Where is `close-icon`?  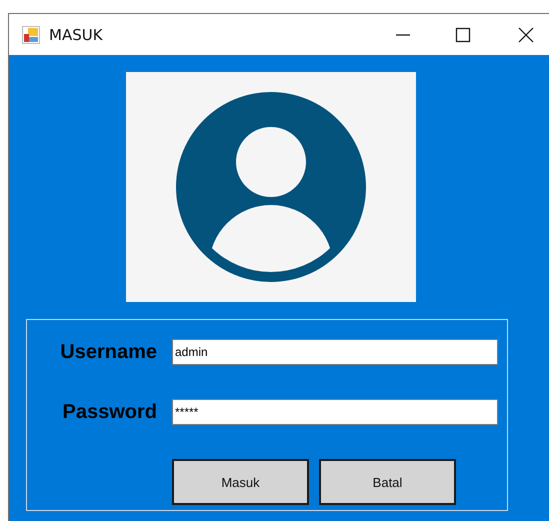 close-icon is located at coordinates (526, 34).